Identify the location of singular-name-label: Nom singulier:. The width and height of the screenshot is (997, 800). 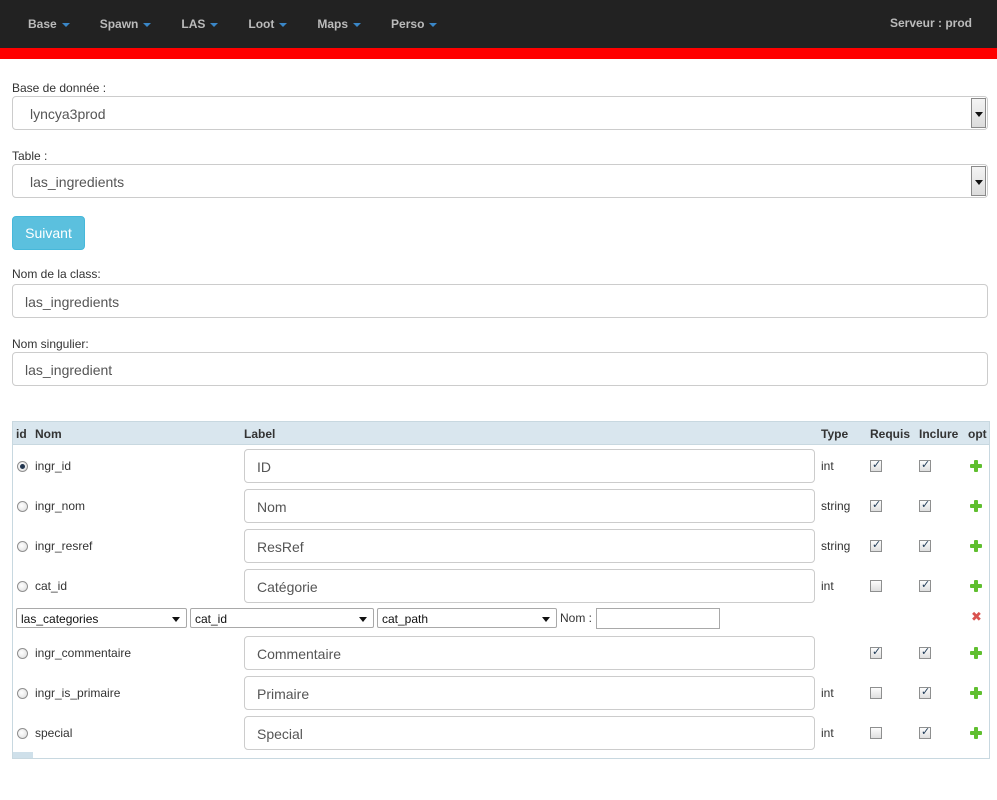
(50, 344).